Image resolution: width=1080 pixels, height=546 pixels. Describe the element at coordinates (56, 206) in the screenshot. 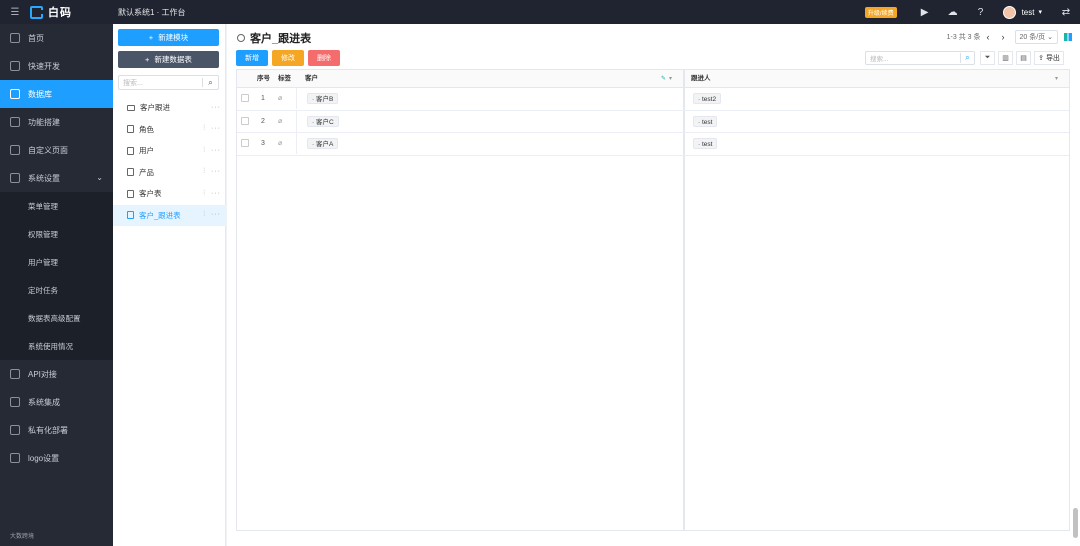

I see `sidebar-subitem-menu: 菜单管理` at that location.